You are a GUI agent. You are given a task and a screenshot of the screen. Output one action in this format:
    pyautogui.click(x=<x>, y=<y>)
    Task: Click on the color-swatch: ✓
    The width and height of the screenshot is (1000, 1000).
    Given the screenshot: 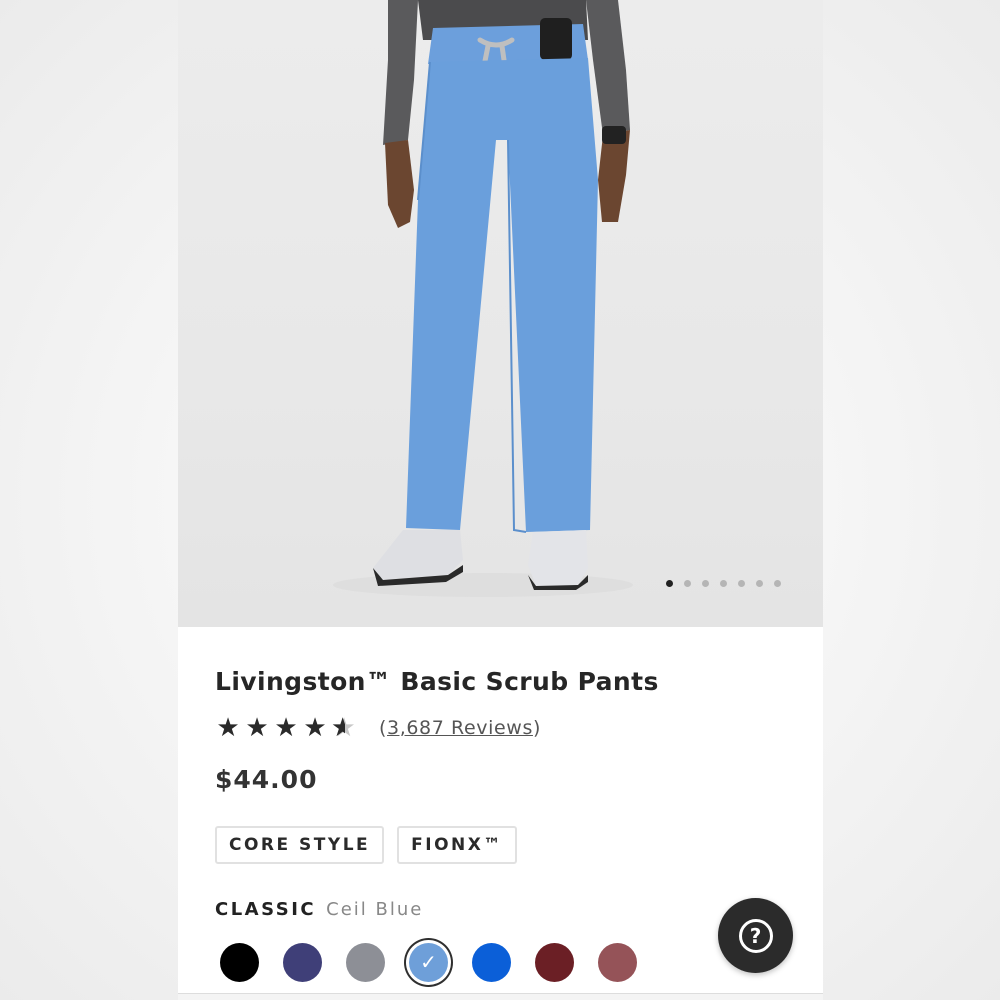 What is the action you would take?
    pyautogui.click(x=428, y=962)
    